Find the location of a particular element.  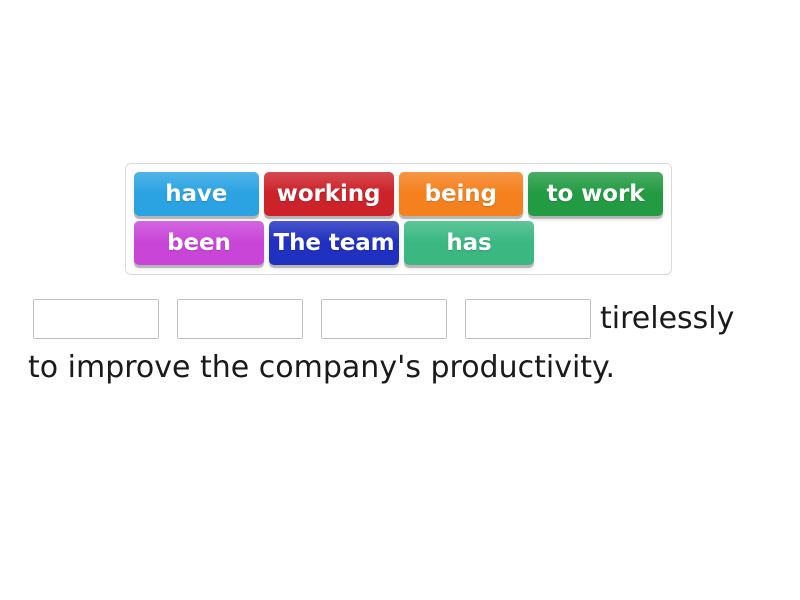

tile-row: have working being to work is located at coordinates (398, 194).